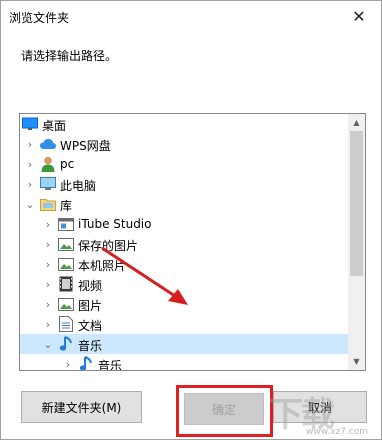 The height and width of the screenshot is (440, 382). I want to click on title-bar: 浏览文件夹 ✕, so click(191, 16).